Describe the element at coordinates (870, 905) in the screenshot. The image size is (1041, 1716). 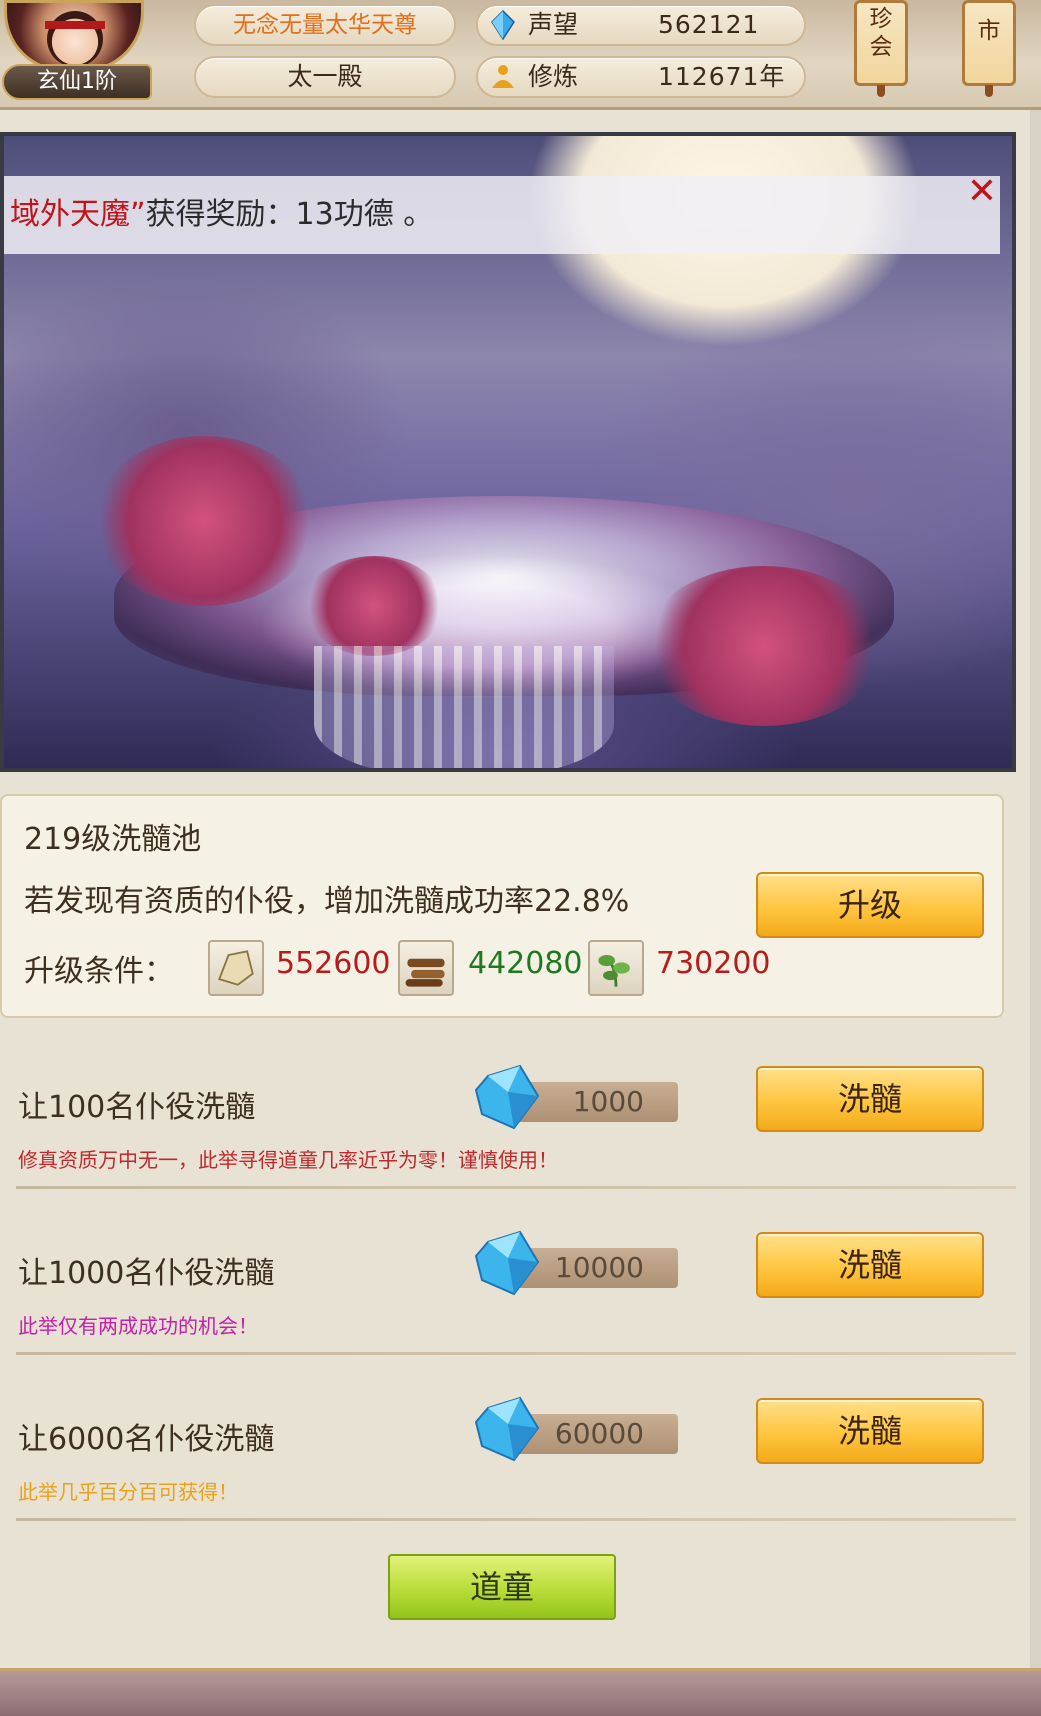
I see `upgrade-button: 升级` at that location.